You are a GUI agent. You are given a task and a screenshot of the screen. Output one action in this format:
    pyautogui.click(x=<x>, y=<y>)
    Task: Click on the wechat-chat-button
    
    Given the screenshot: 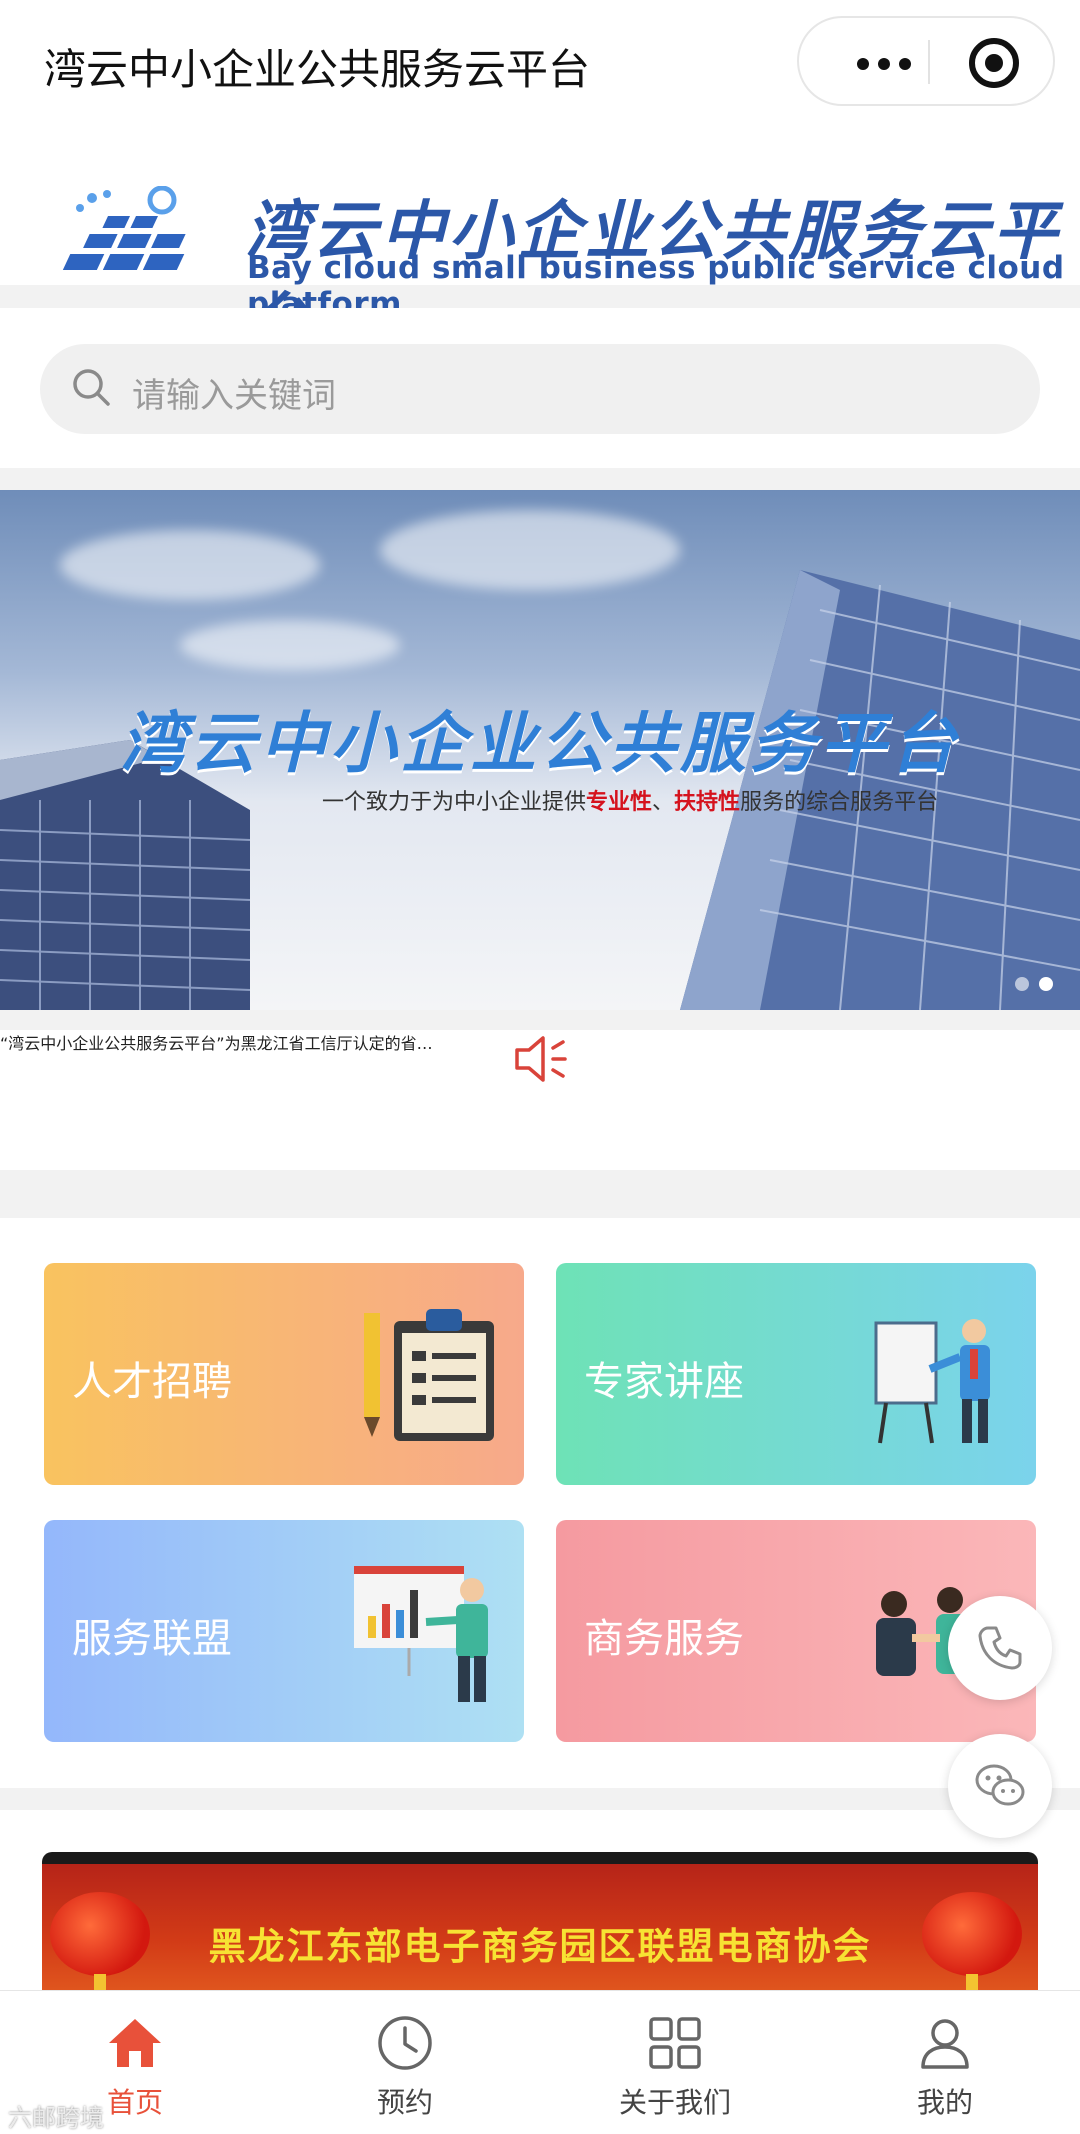 What is the action you would take?
    pyautogui.click(x=1000, y=1786)
    